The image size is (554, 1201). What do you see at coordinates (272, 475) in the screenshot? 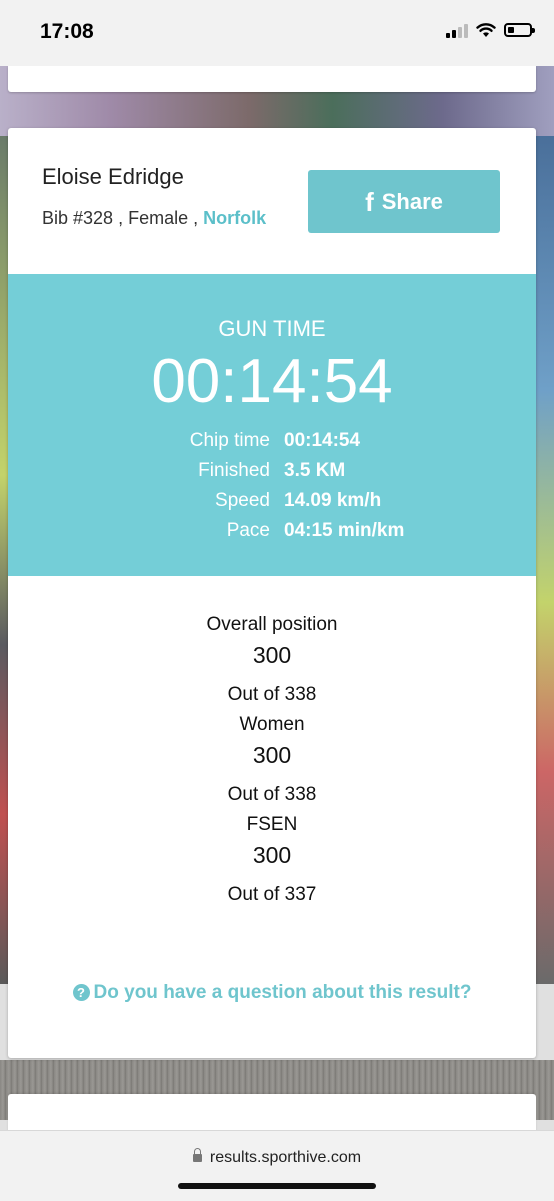
I see `stat-row-finished: Finished 3.5 KM` at bounding box center [272, 475].